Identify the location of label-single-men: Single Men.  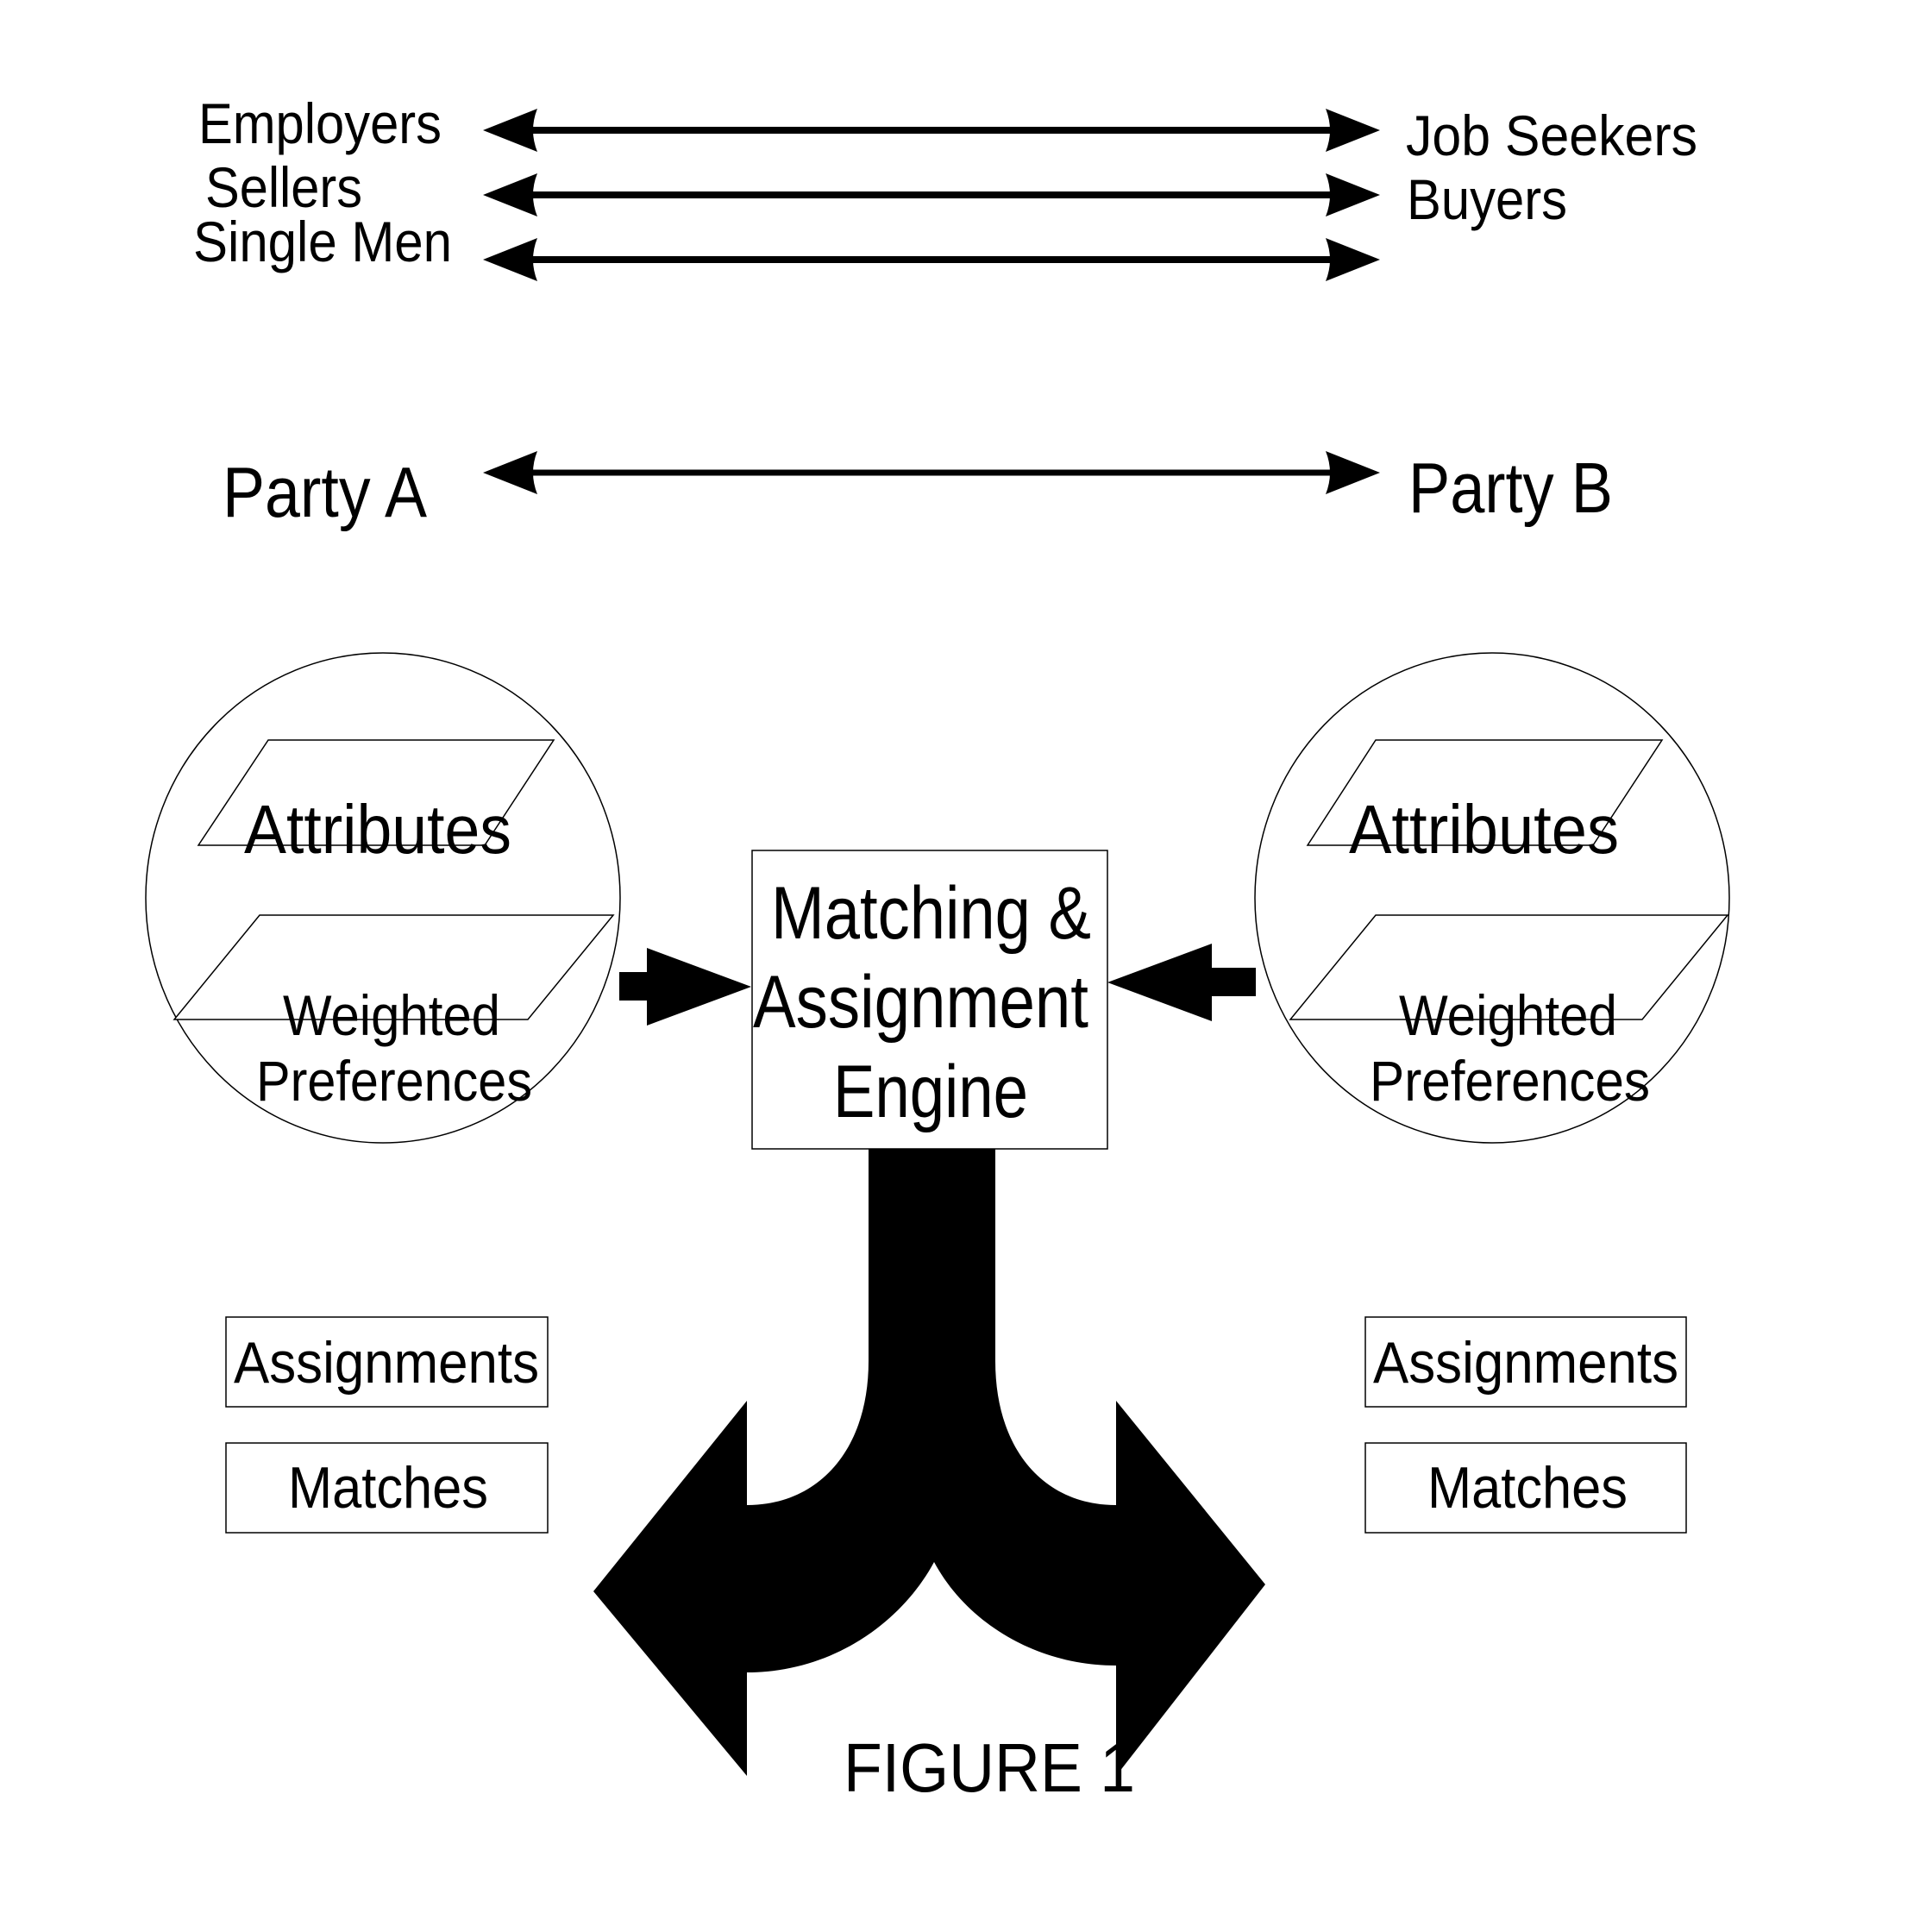
(322, 242).